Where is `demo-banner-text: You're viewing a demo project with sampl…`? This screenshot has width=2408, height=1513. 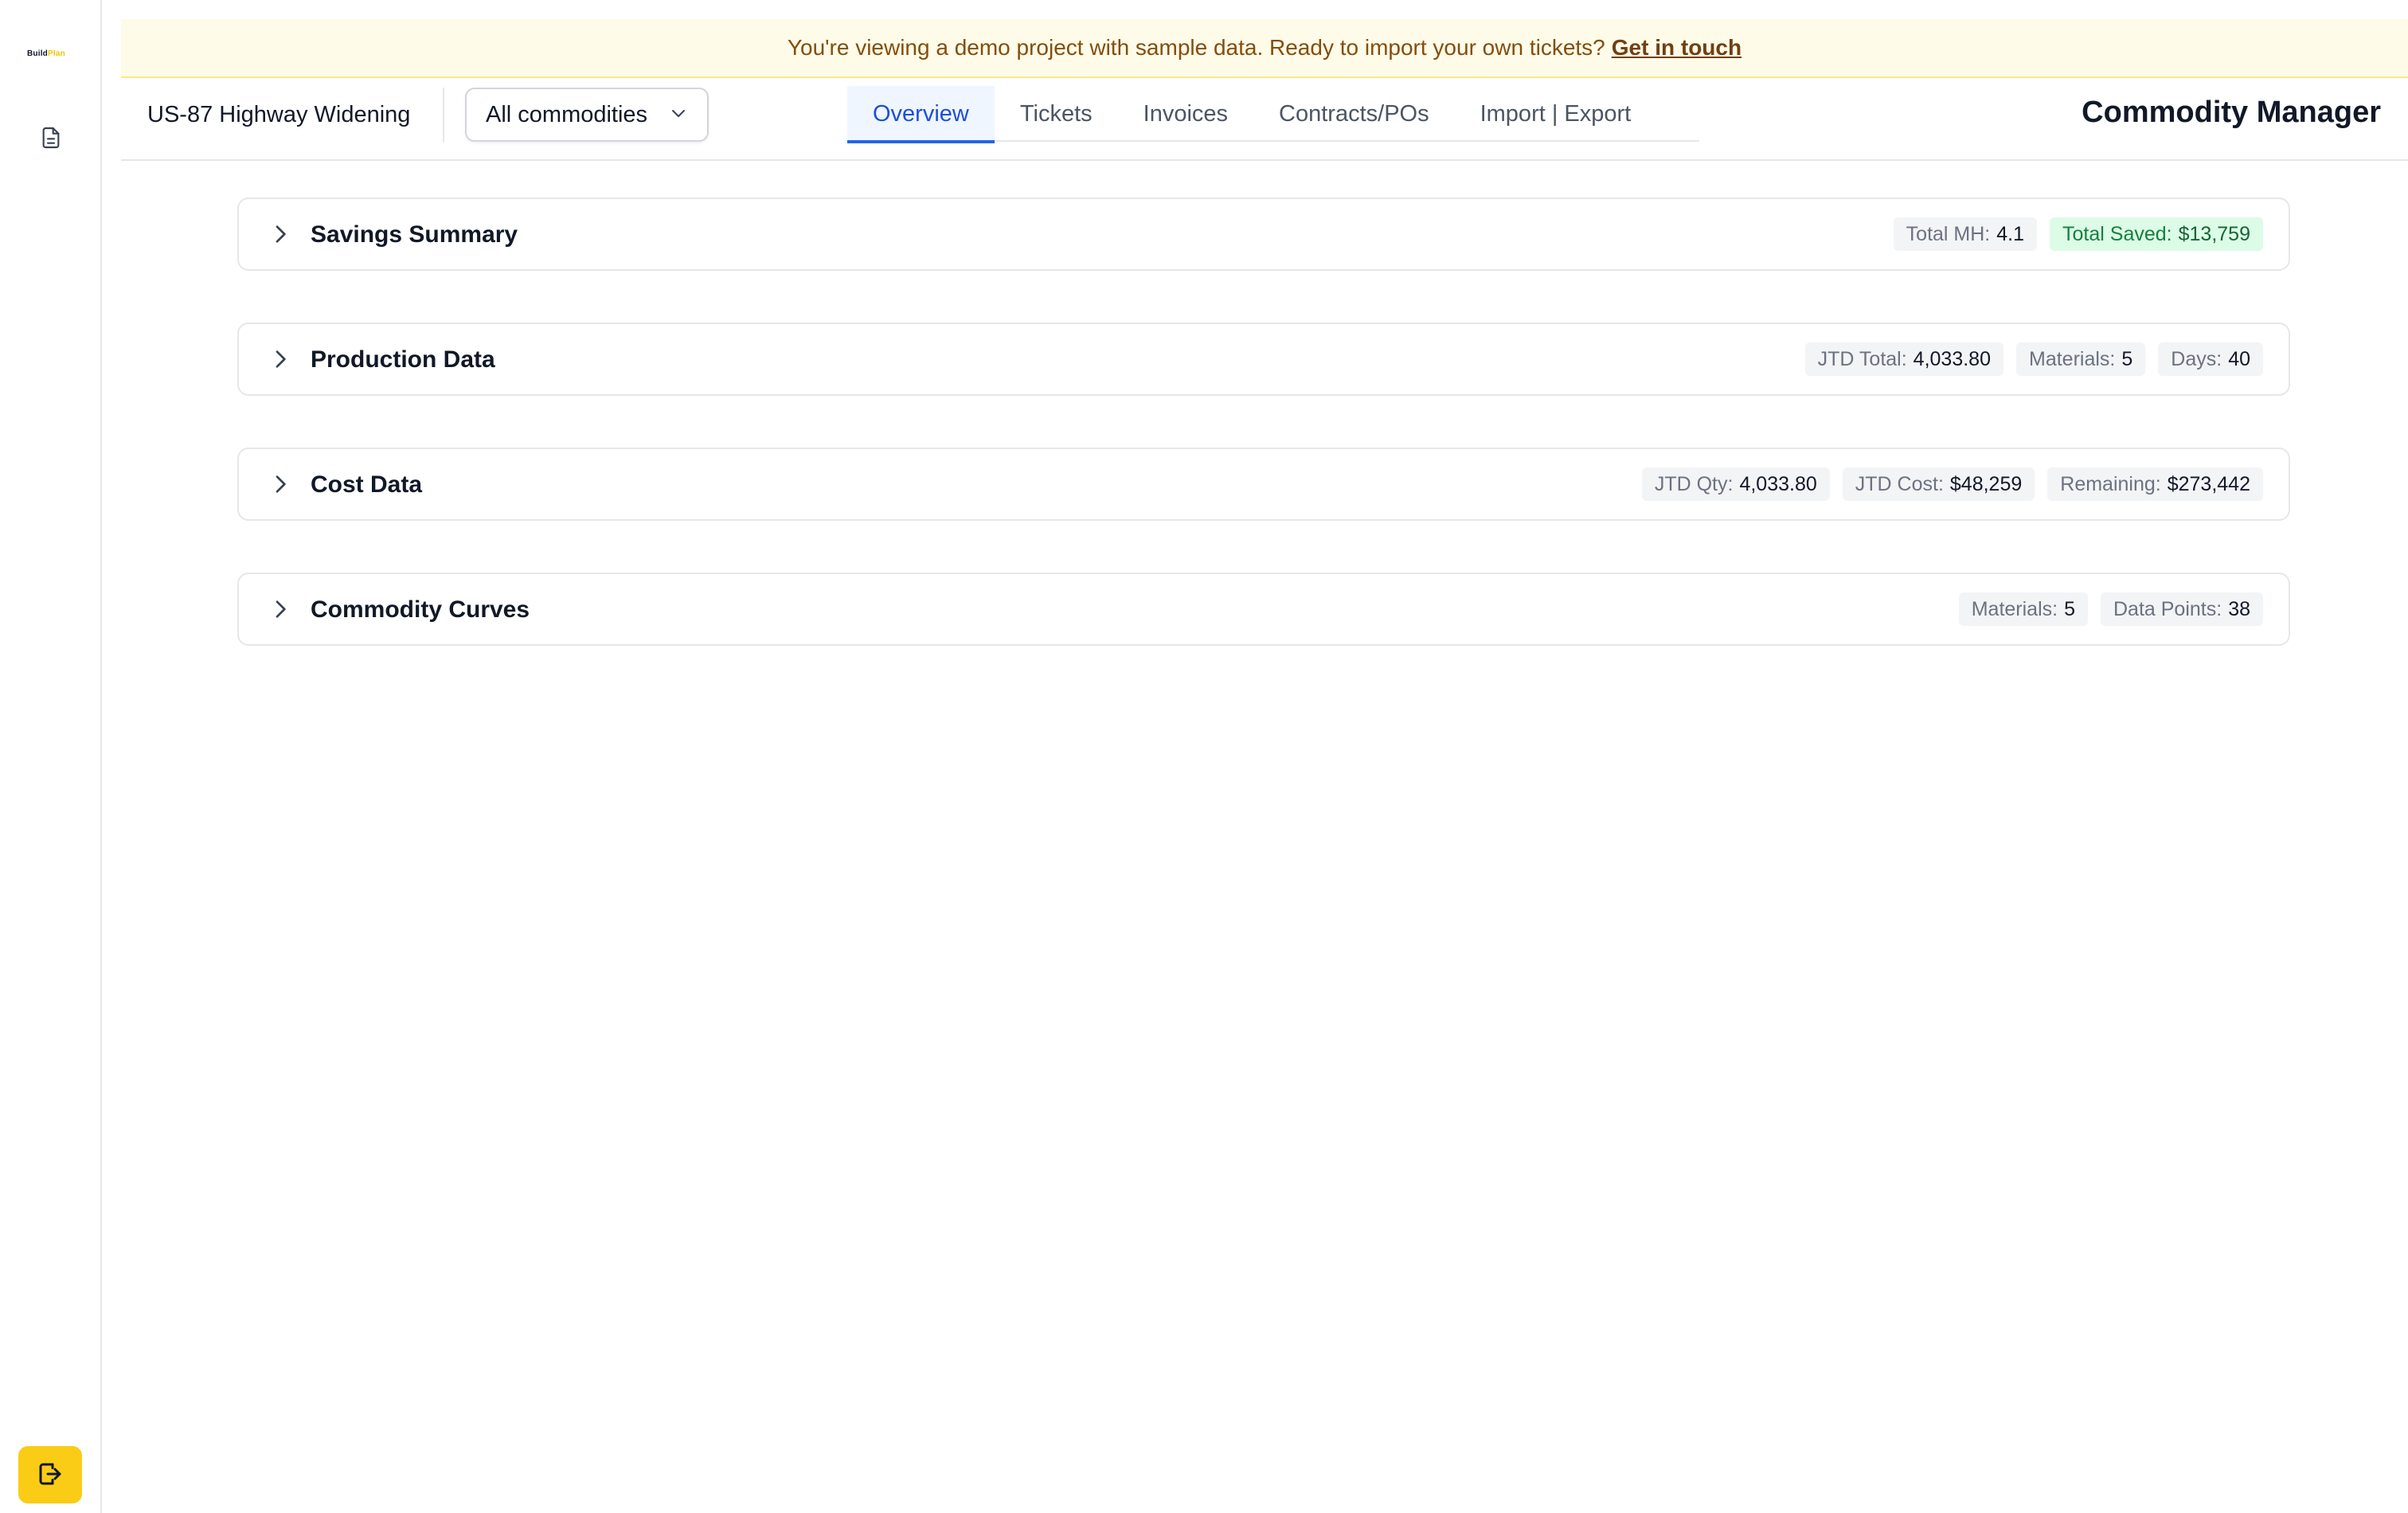 demo-banner-text: You're viewing a demo project with sampl… is located at coordinates (1196, 47).